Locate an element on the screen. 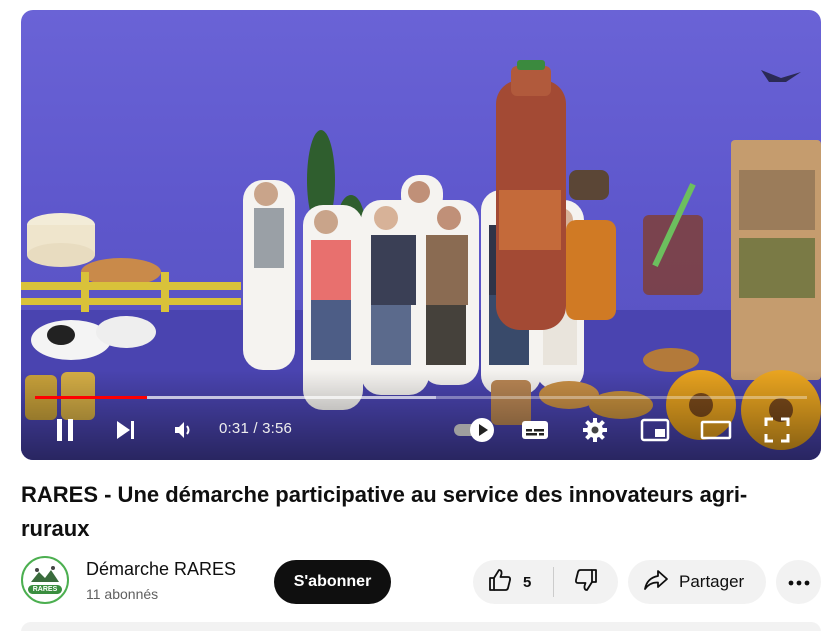 The width and height of the screenshot is (837, 631). miniplayer-button is located at coordinates (655, 430).